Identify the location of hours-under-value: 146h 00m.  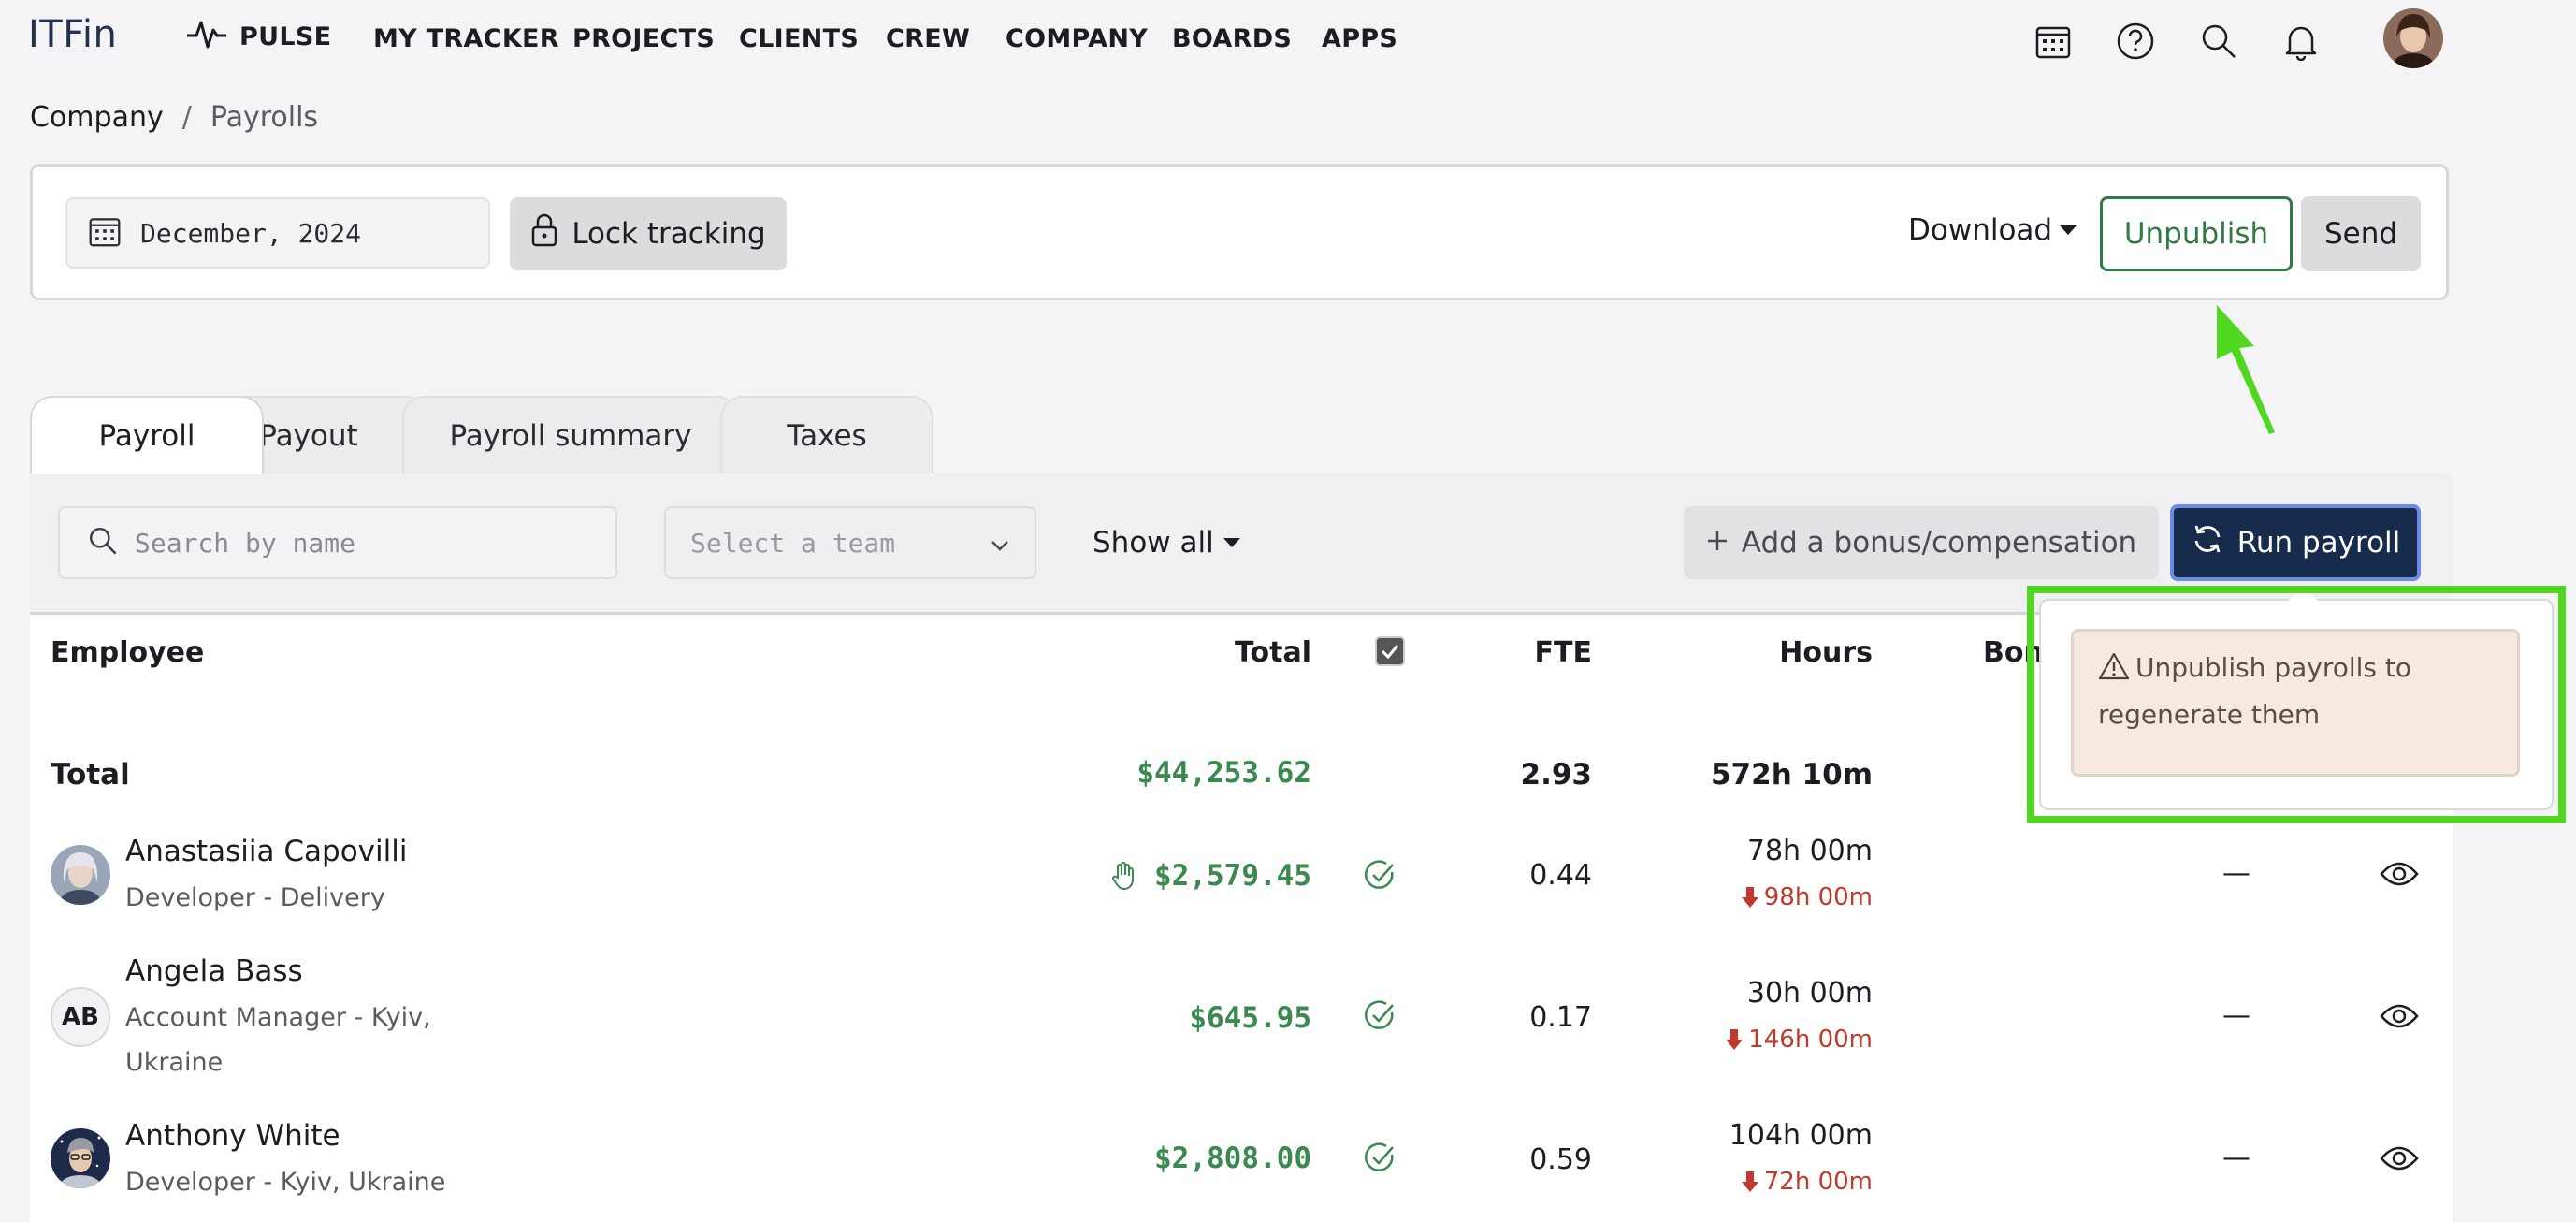
(1811, 1040).